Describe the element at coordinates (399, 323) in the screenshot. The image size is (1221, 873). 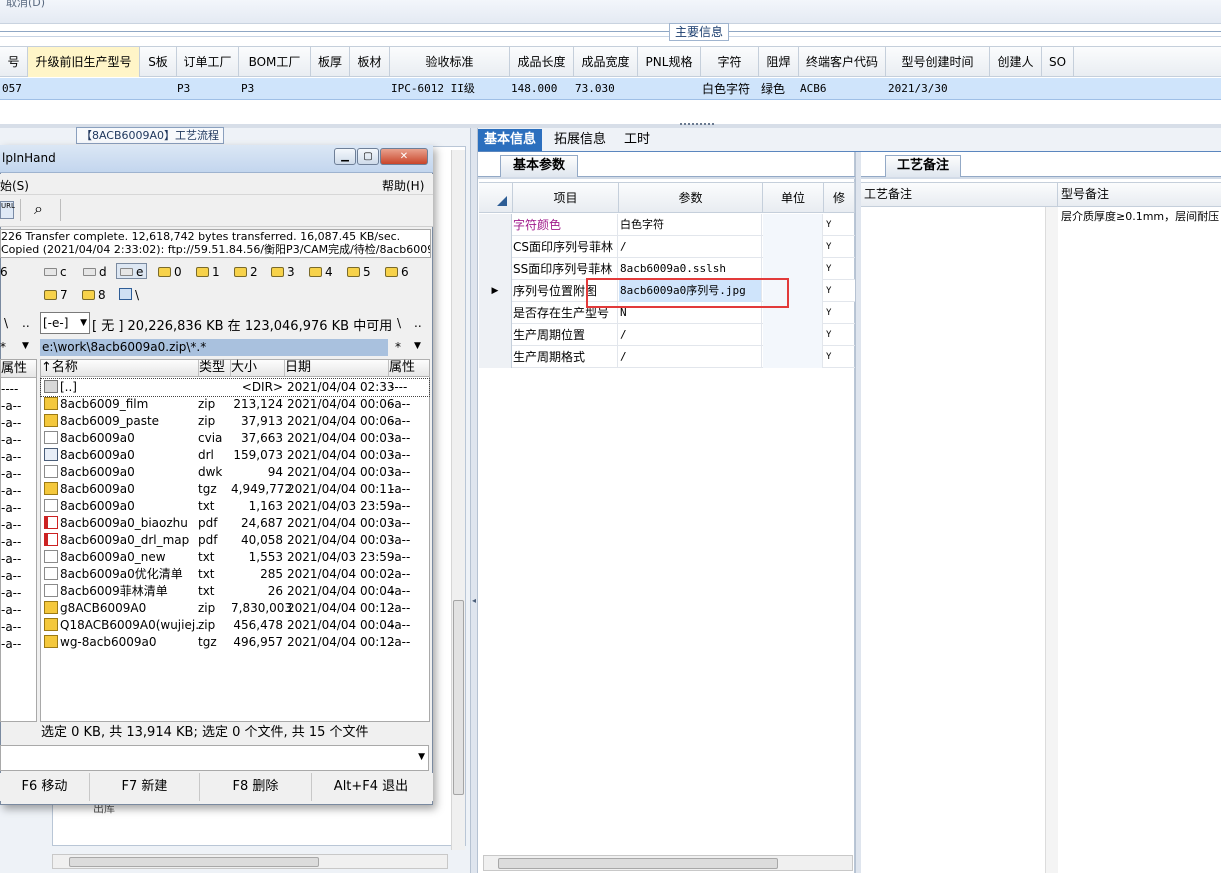
I see `right-root-button: \` at that location.